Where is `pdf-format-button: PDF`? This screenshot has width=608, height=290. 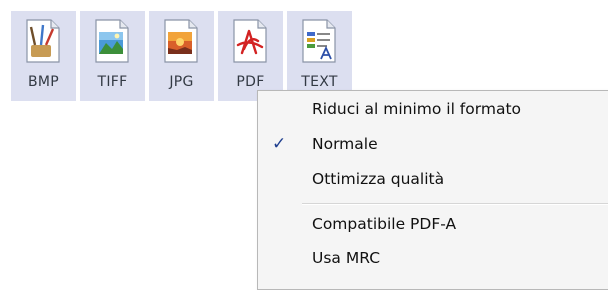
pdf-format-button: PDF is located at coordinates (250, 56).